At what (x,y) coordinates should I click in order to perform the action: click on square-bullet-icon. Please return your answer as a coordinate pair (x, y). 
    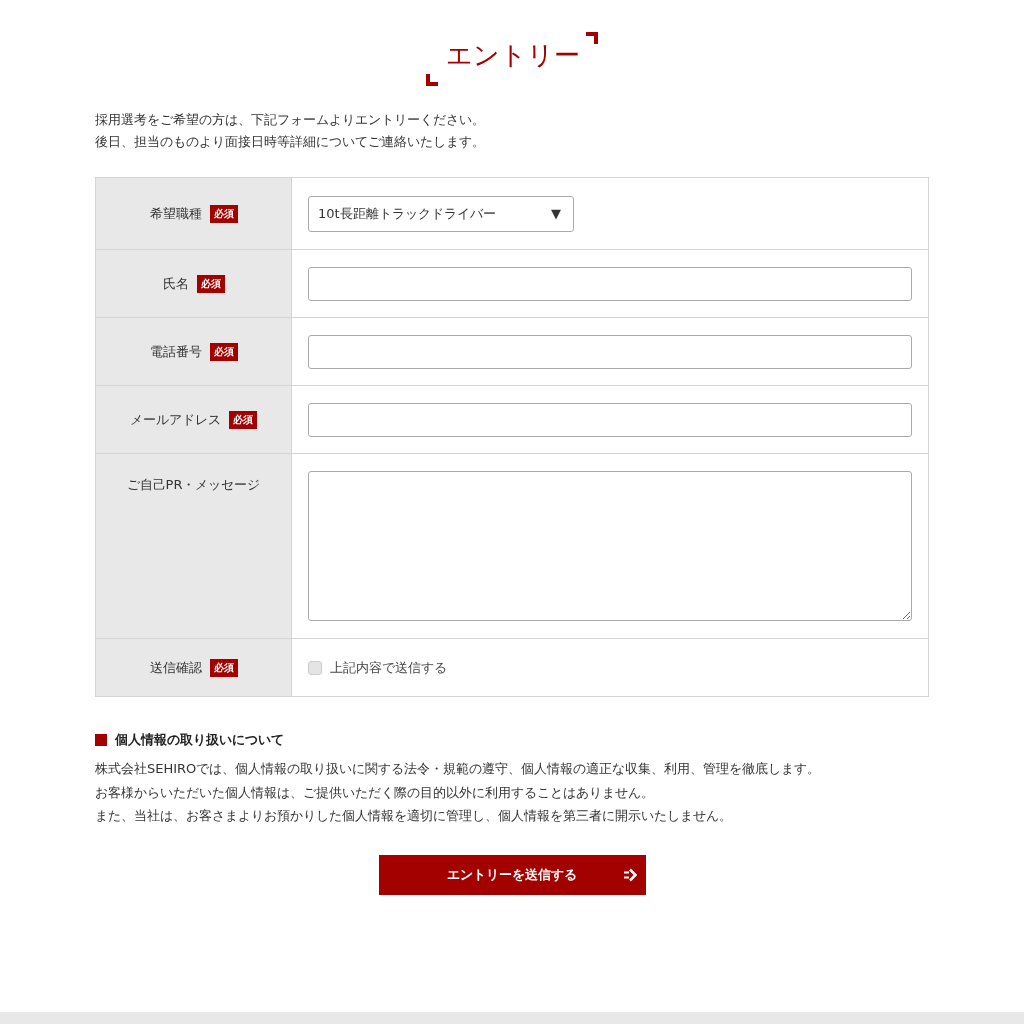
    Looking at the image, I should click on (101, 740).